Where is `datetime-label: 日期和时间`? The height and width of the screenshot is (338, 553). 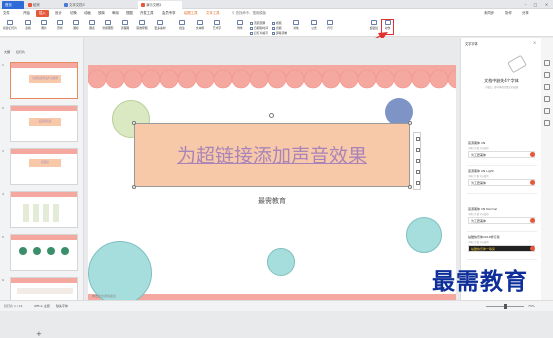
datetime-label: 日期和时间 is located at coordinates (261, 28).